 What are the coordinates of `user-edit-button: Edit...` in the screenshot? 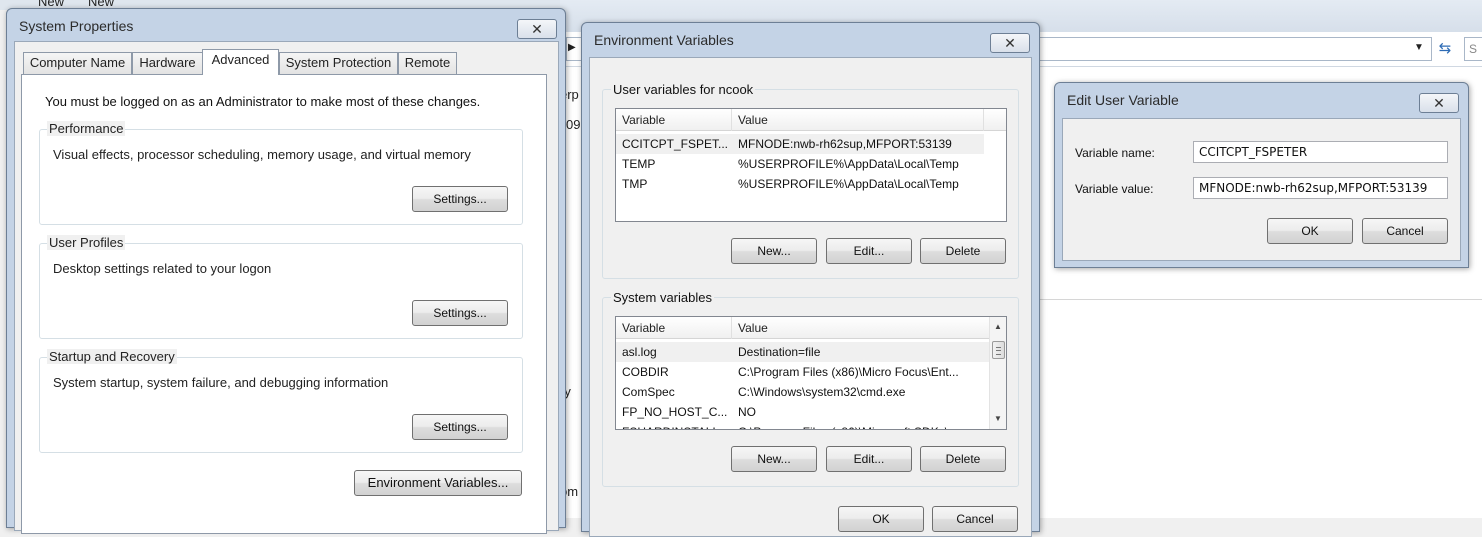 It's located at (869, 251).